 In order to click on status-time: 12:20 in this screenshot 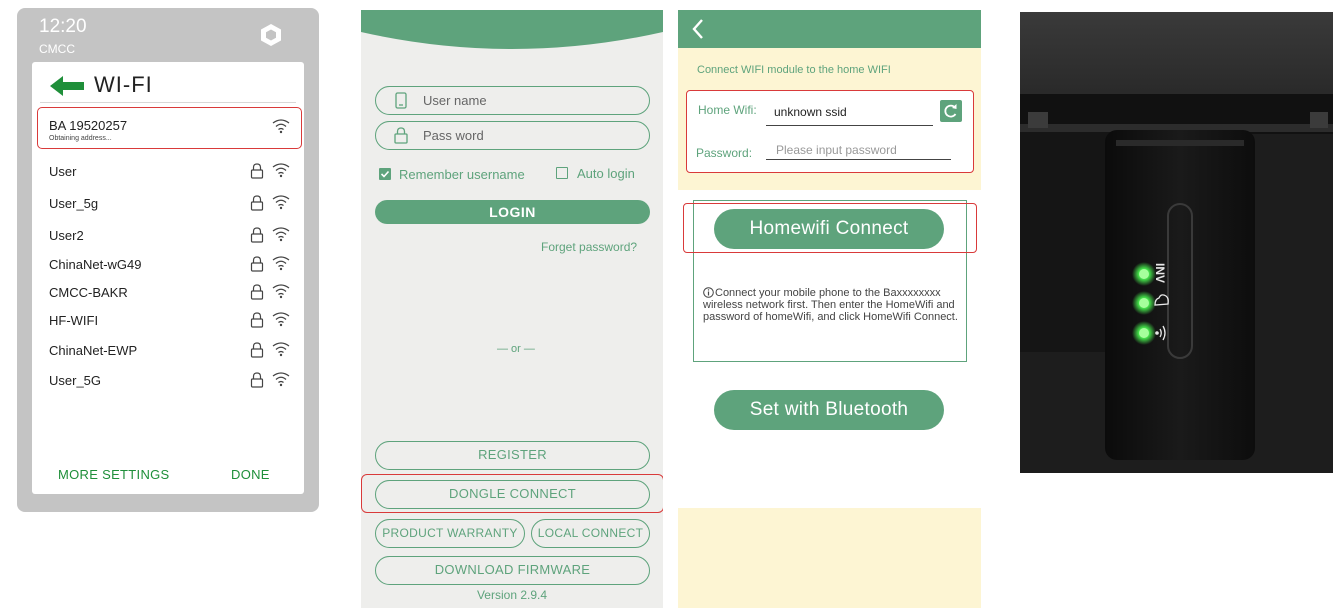, I will do `click(63, 26)`.